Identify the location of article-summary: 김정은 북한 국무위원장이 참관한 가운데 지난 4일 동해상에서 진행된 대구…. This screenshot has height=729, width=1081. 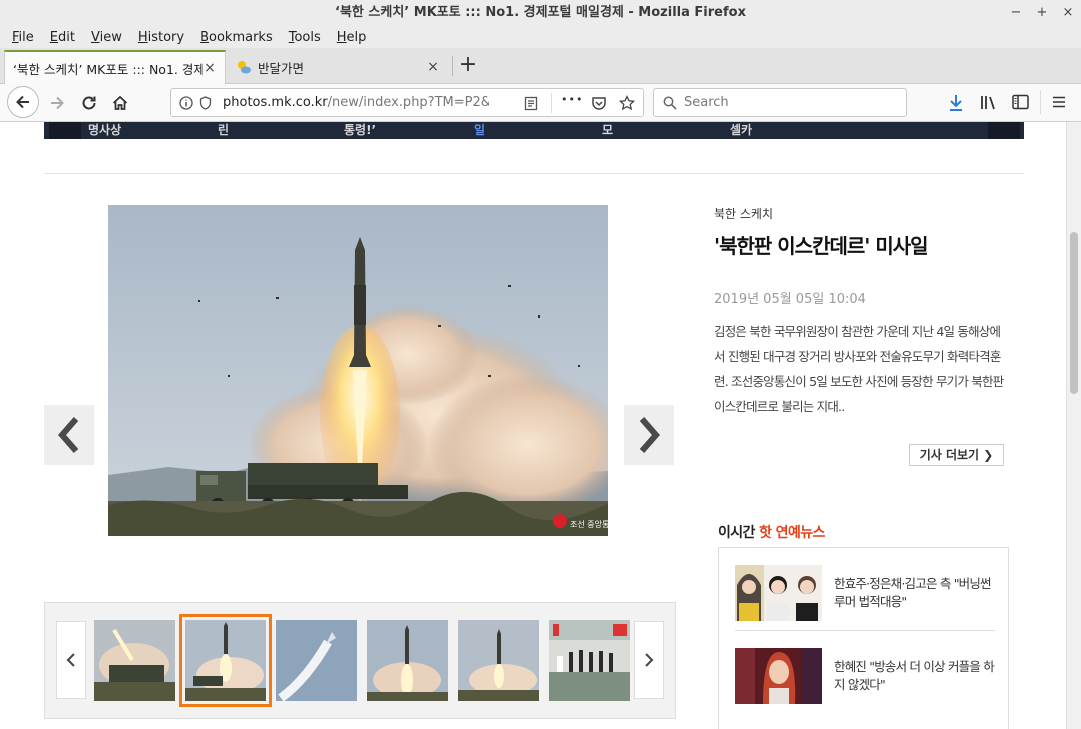
(859, 369).